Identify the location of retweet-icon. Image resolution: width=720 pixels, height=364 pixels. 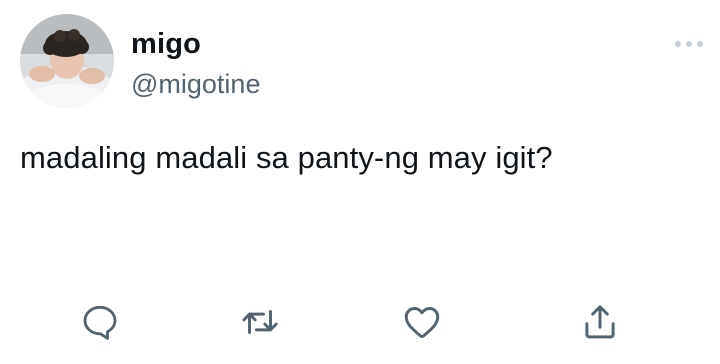
(260, 322).